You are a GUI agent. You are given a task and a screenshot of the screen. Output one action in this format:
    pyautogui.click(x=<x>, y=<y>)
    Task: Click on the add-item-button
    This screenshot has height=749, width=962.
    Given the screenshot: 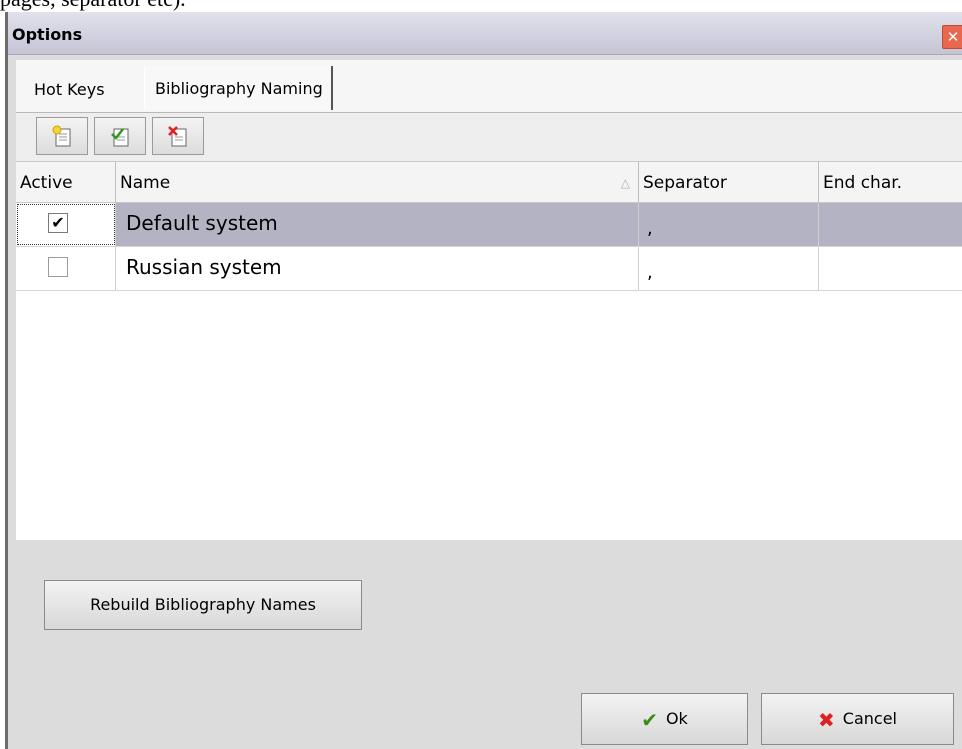 What is the action you would take?
    pyautogui.click(x=62, y=136)
    